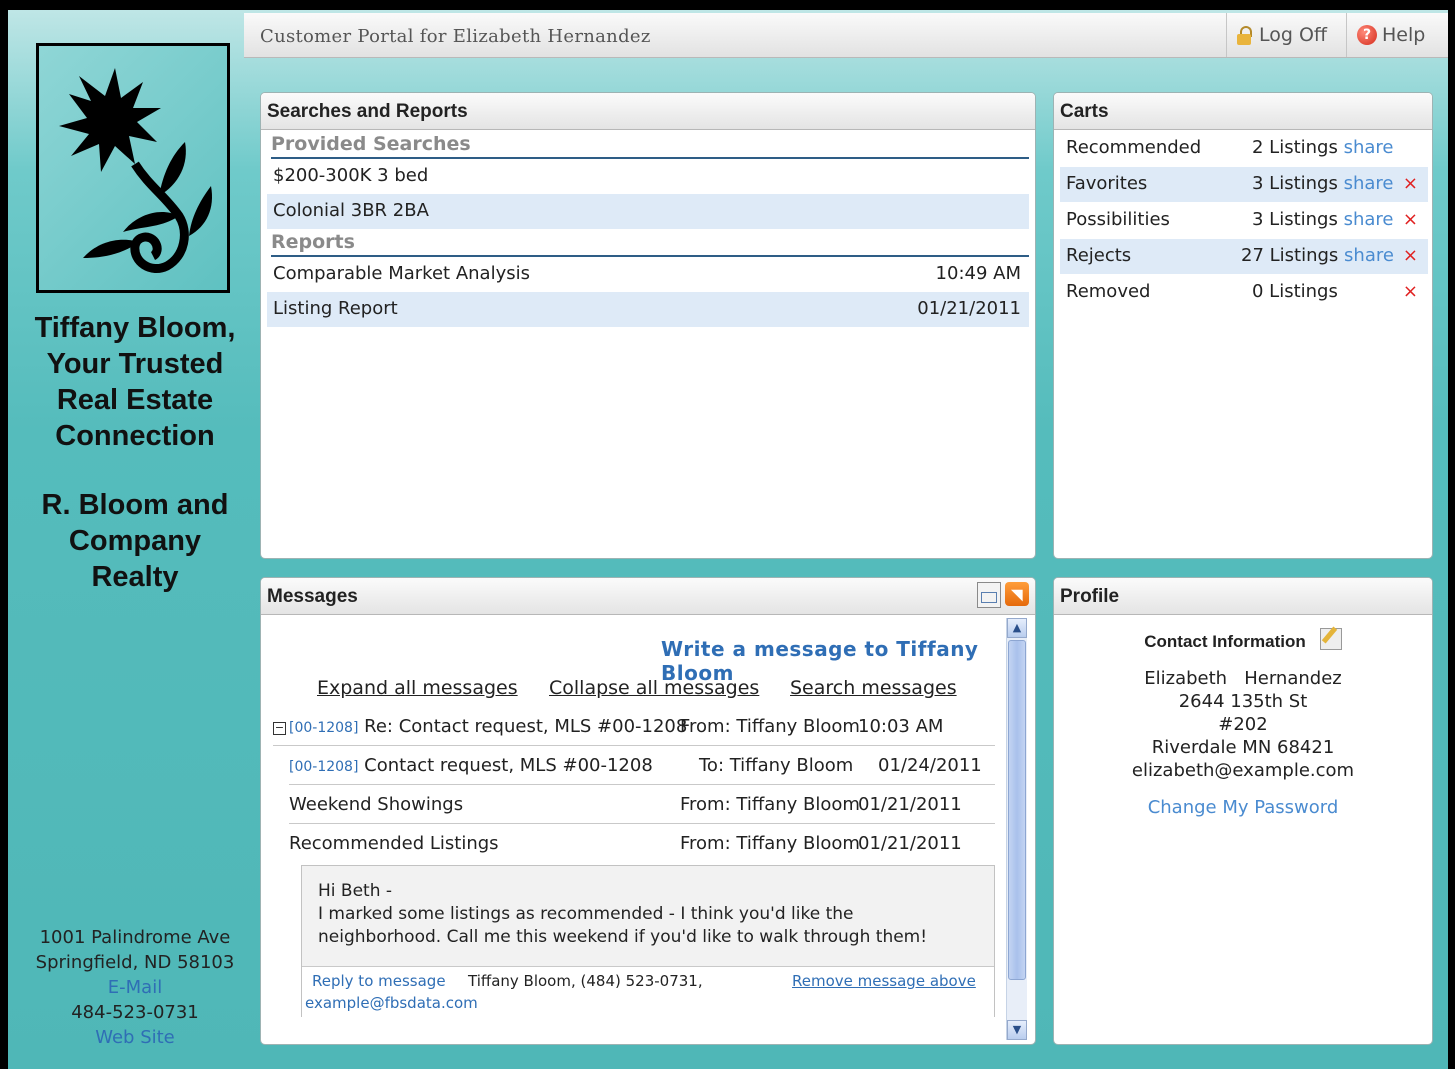  I want to click on company-line: Company, so click(135, 541).